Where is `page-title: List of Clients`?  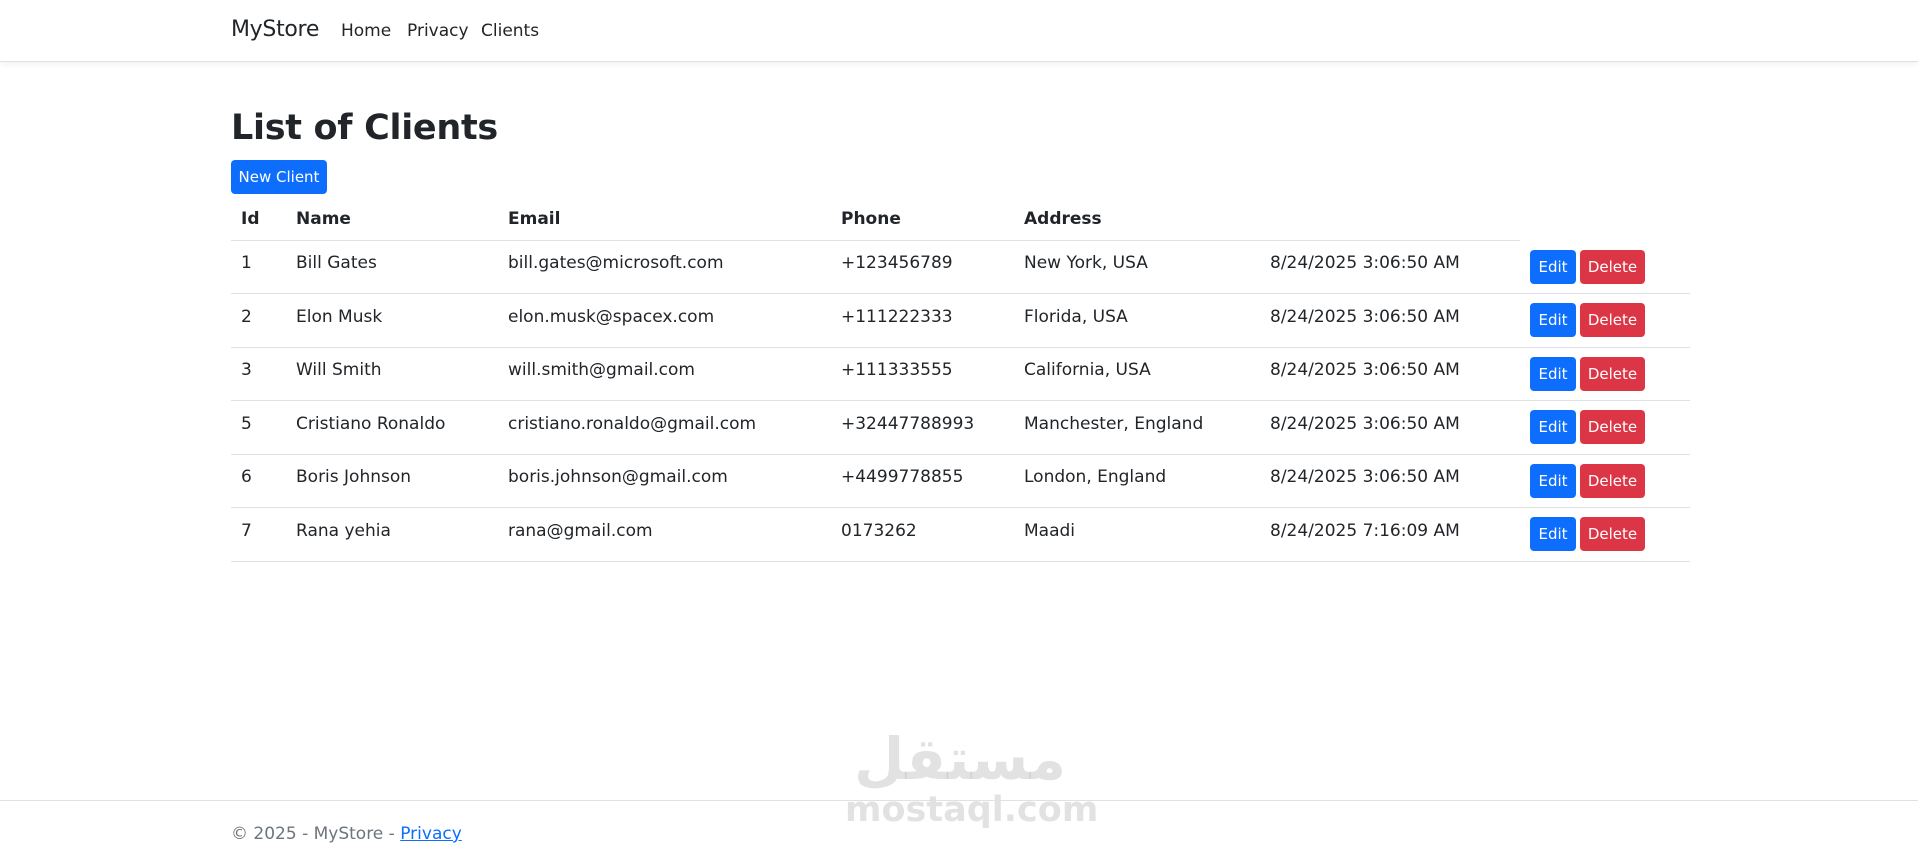 page-title: List of Clients is located at coordinates (364, 128).